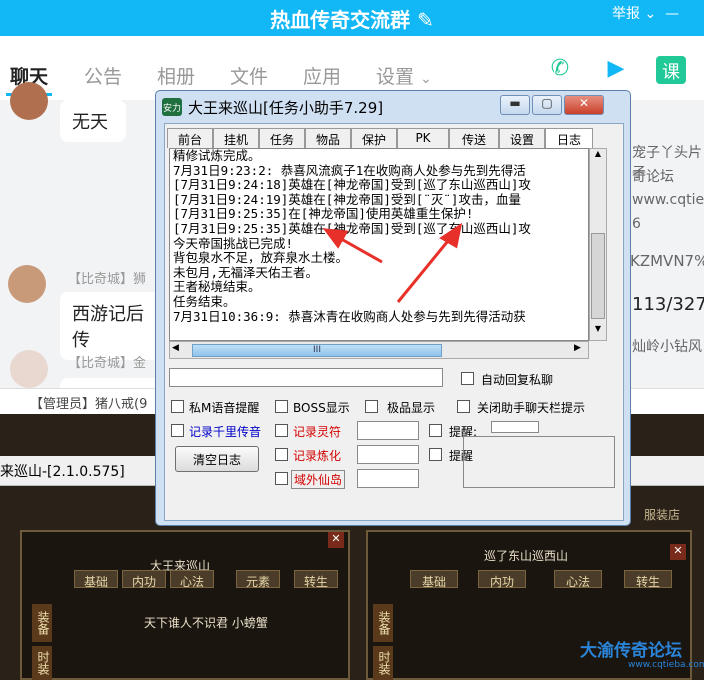  I want to click on watermark-url: www.cqtieba.com, so click(666, 665).